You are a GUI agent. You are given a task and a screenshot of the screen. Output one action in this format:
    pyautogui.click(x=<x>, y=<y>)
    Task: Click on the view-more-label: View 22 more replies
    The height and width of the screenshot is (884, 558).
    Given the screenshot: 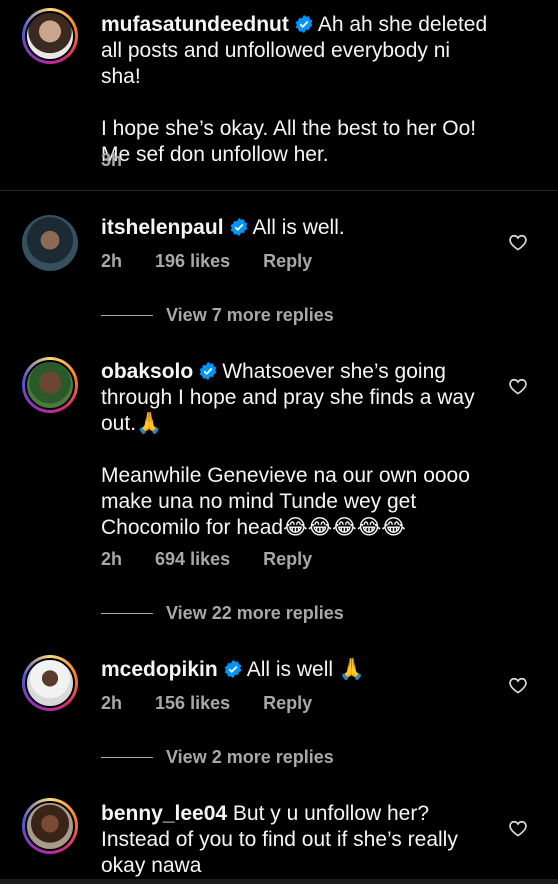 What is the action you would take?
    pyautogui.click(x=255, y=613)
    